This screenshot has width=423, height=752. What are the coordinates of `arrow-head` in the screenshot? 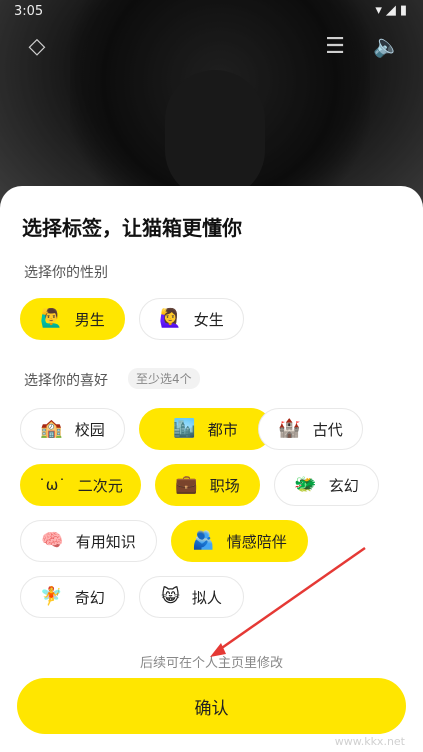 It's located at (218, 650).